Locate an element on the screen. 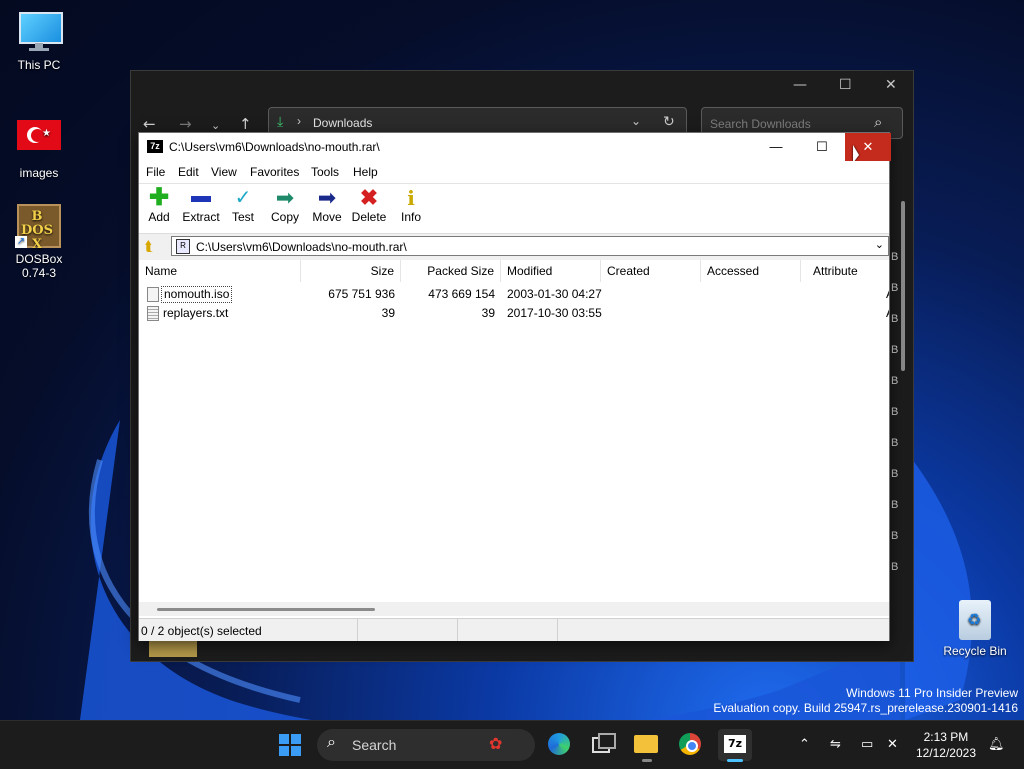 The image size is (1024, 769). notification-bell-icon: 🔔︎ is located at coordinates (996, 744).